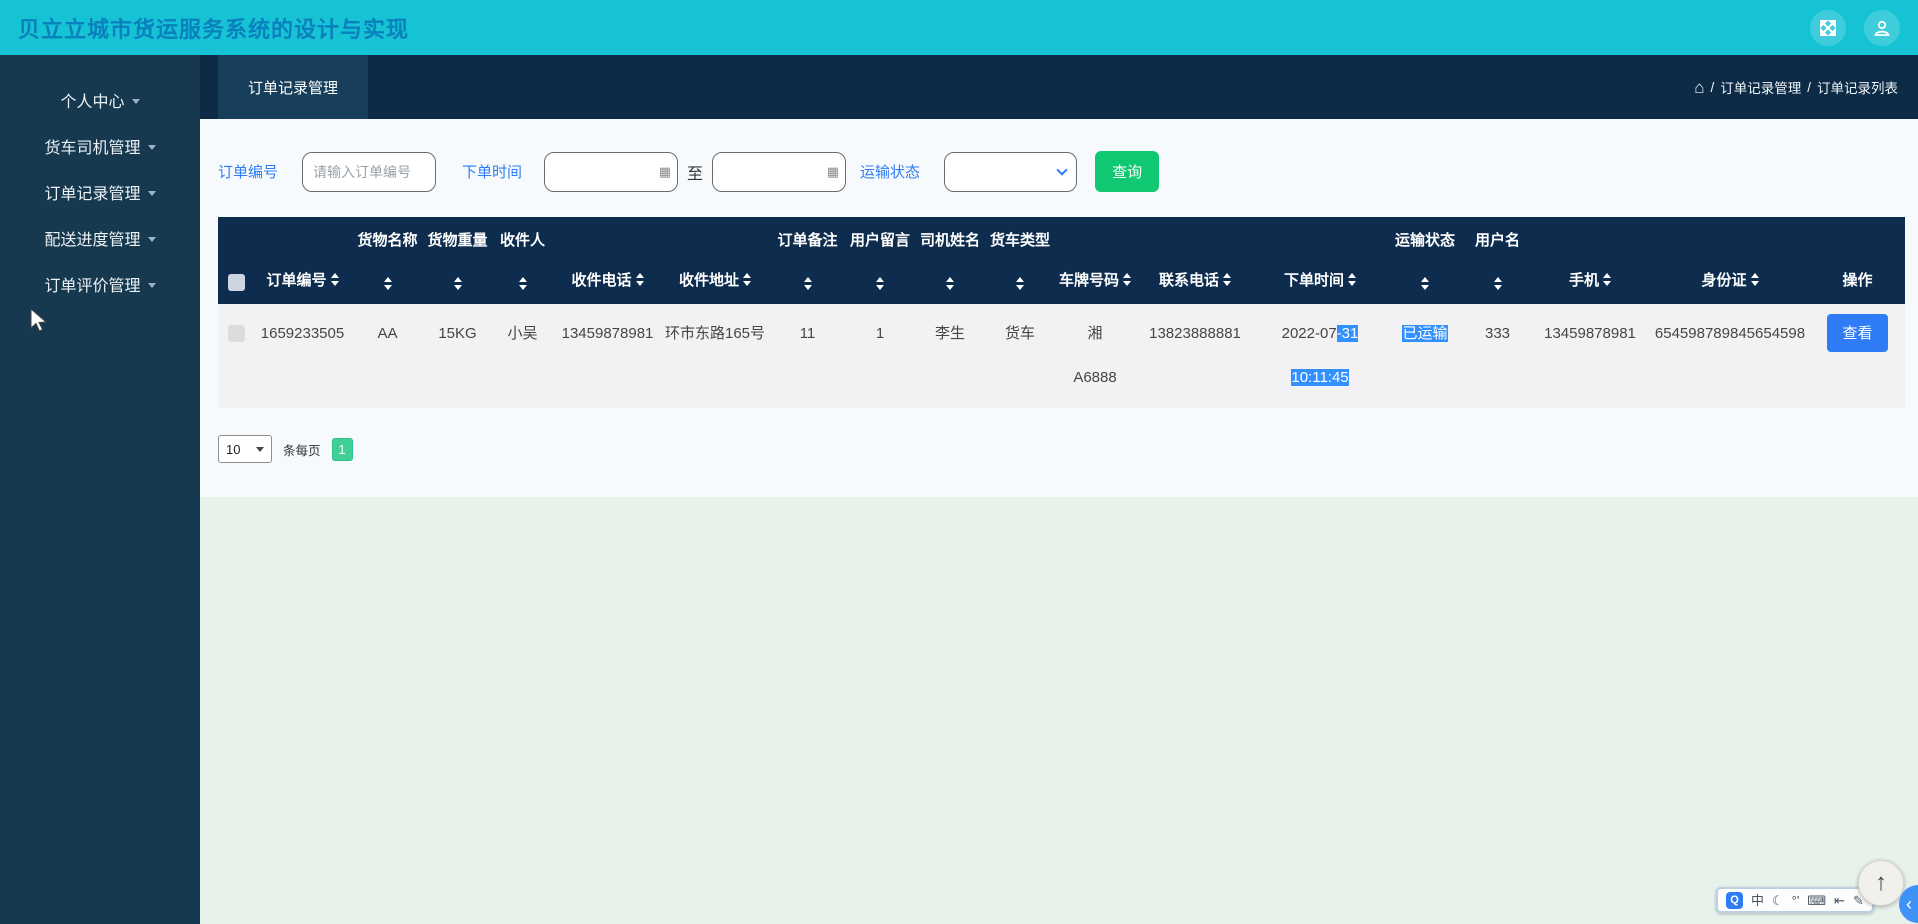 This screenshot has width=1918, height=924. I want to click on arrow-up-icon: ↑, so click(1881, 882).